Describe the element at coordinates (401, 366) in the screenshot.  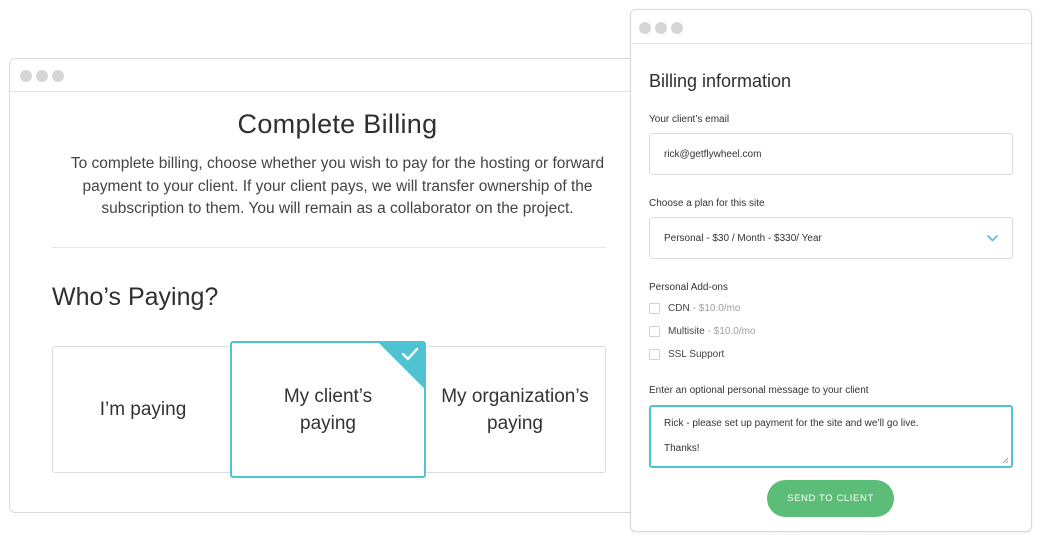
I see `selected-corner` at that location.